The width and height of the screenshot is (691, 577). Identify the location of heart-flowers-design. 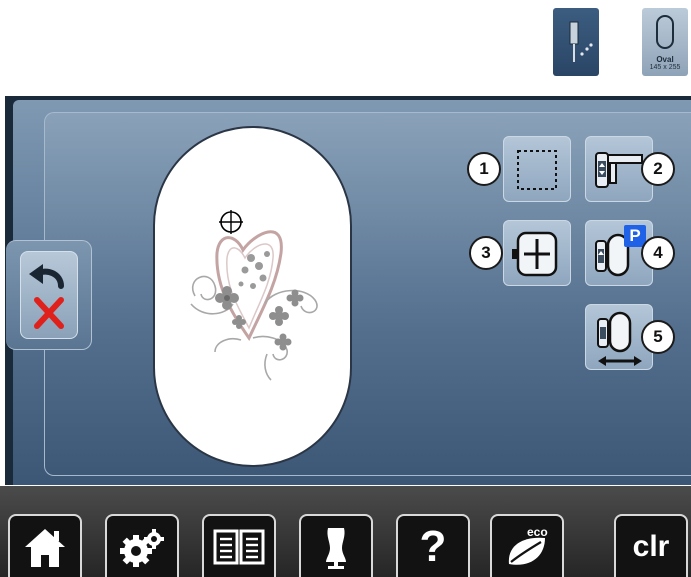
(254, 295).